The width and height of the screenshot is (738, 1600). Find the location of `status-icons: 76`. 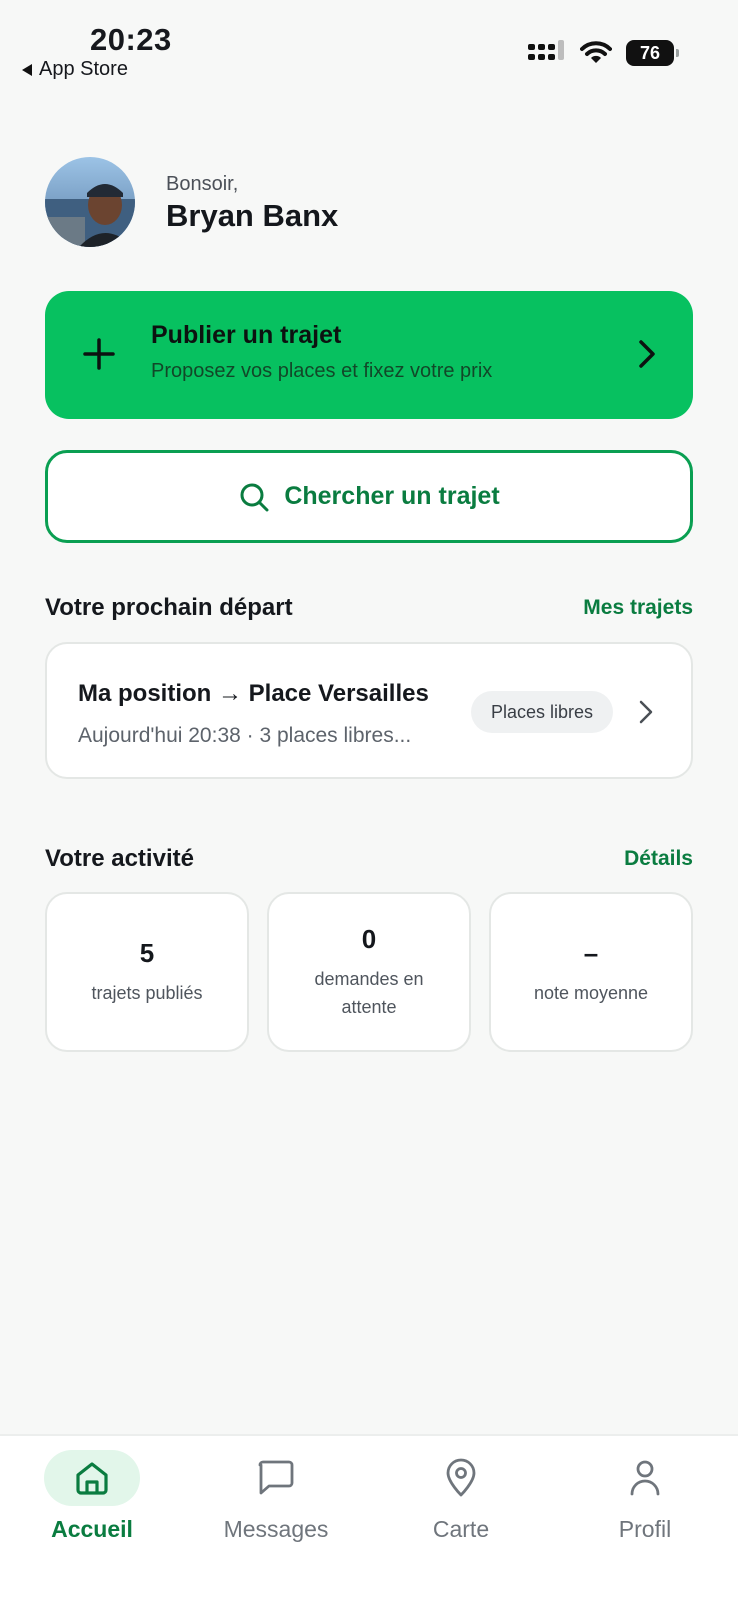

status-icons: 76 is located at coordinates (603, 53).